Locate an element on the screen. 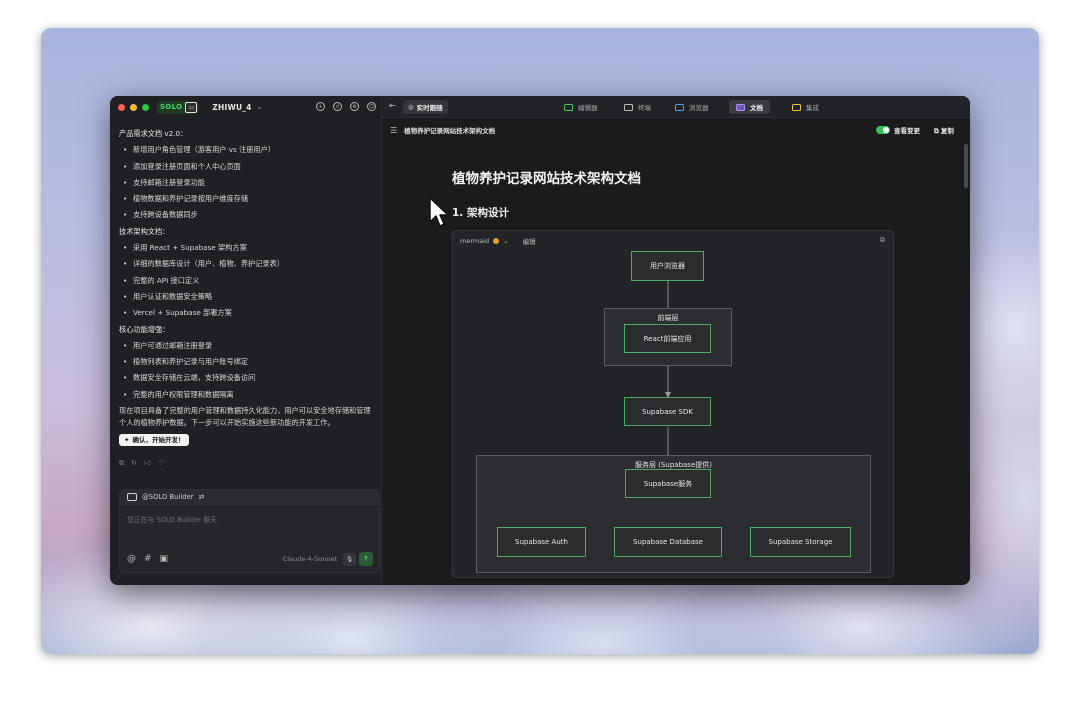  tab-document: 文档 is located at coordinates (749, 107).